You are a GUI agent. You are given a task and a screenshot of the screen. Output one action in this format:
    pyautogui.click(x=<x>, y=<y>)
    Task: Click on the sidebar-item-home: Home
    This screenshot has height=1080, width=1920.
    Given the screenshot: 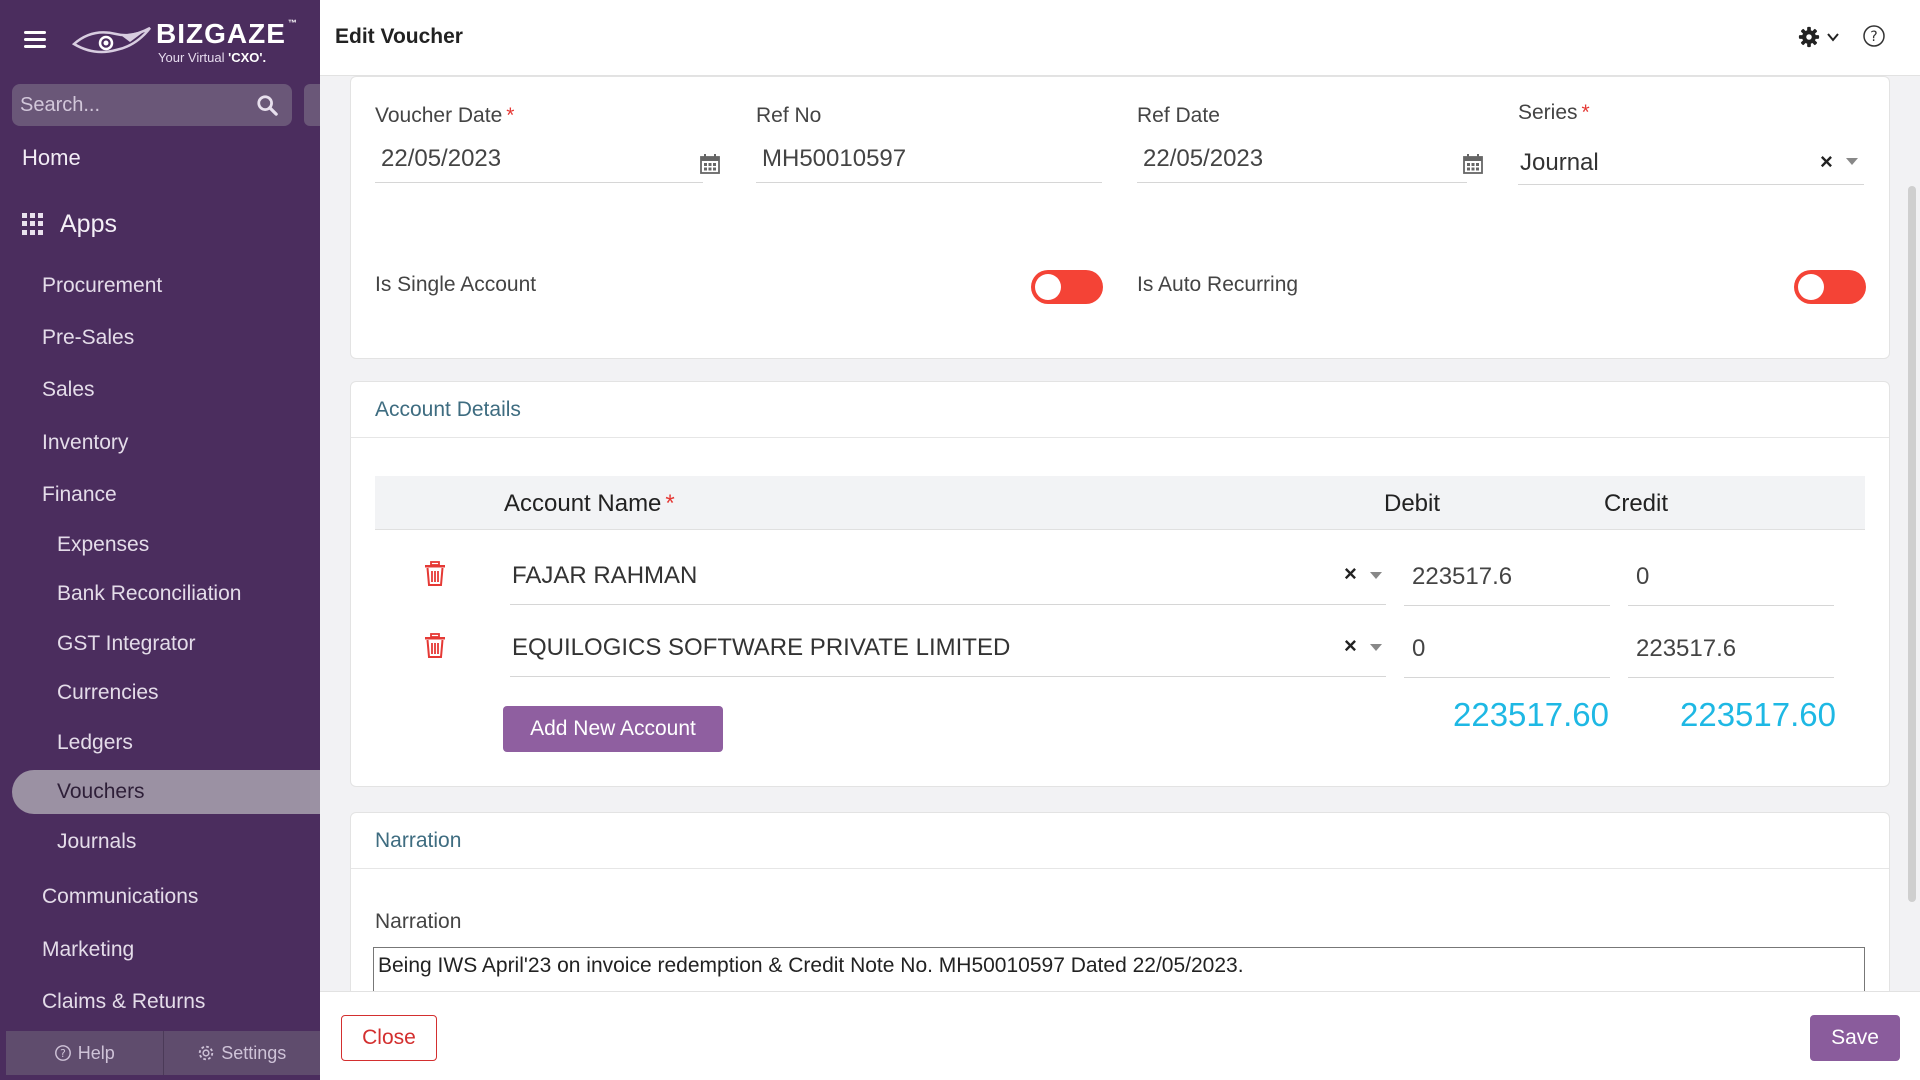 What is the action you would take?
    pyautogui.click(x=160, y=158)
    